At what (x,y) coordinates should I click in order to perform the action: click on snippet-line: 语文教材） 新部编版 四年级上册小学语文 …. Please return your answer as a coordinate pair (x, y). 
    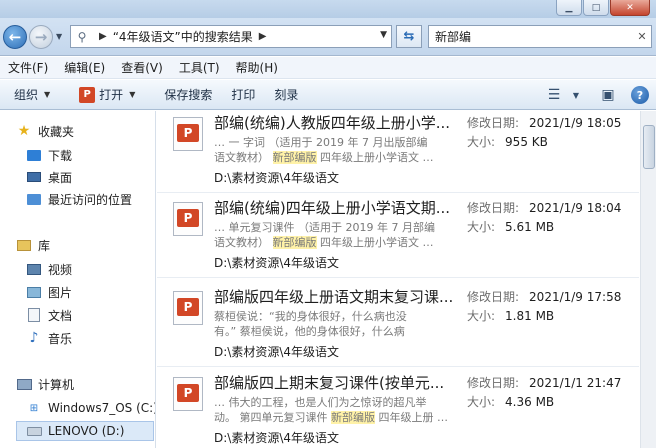
    Looking at the image, I should click on (334, 157).